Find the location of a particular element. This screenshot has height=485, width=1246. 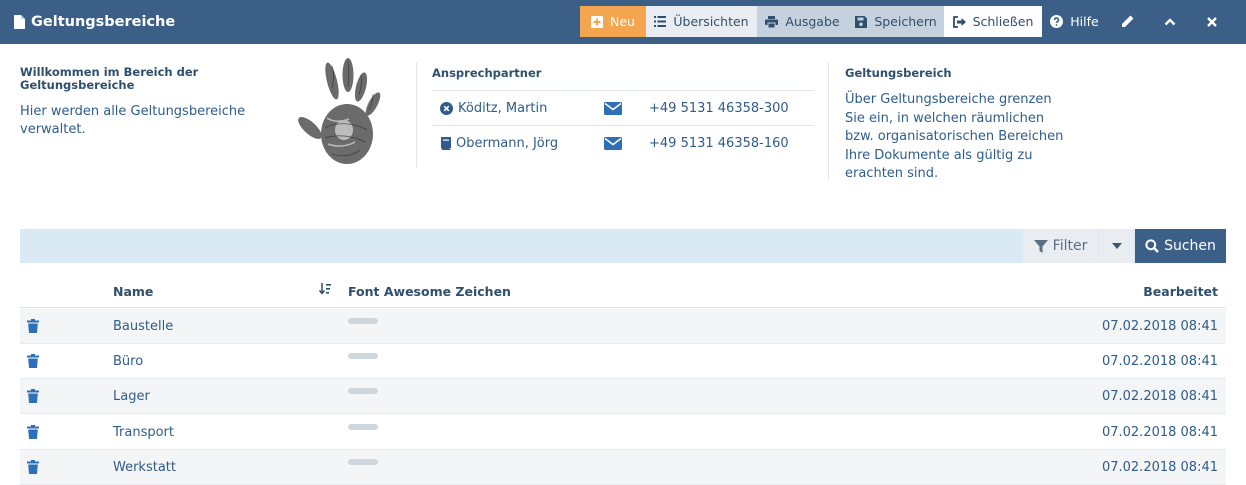

table-row: Werkstatt 07.02.2018 08:41 is located at coordinates (623, 467).